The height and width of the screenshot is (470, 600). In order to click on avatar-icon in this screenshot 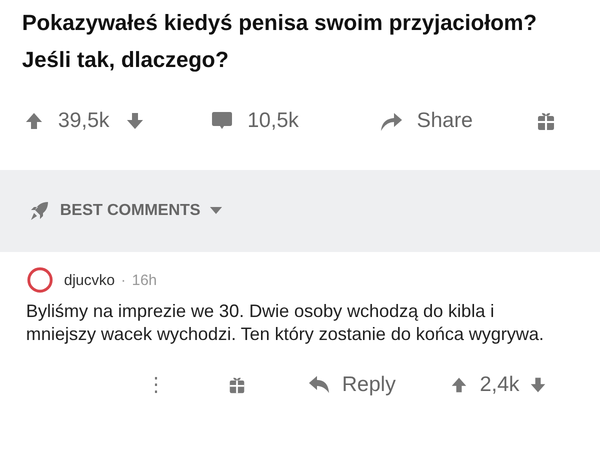, I will do `click(40, 280)`.